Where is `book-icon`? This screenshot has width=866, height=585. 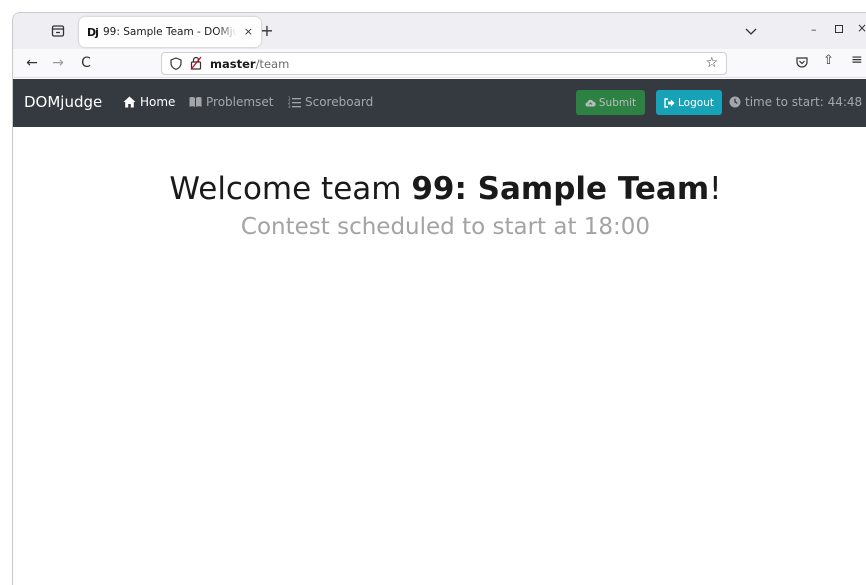
book-icon is located at coordinates (195, 102).